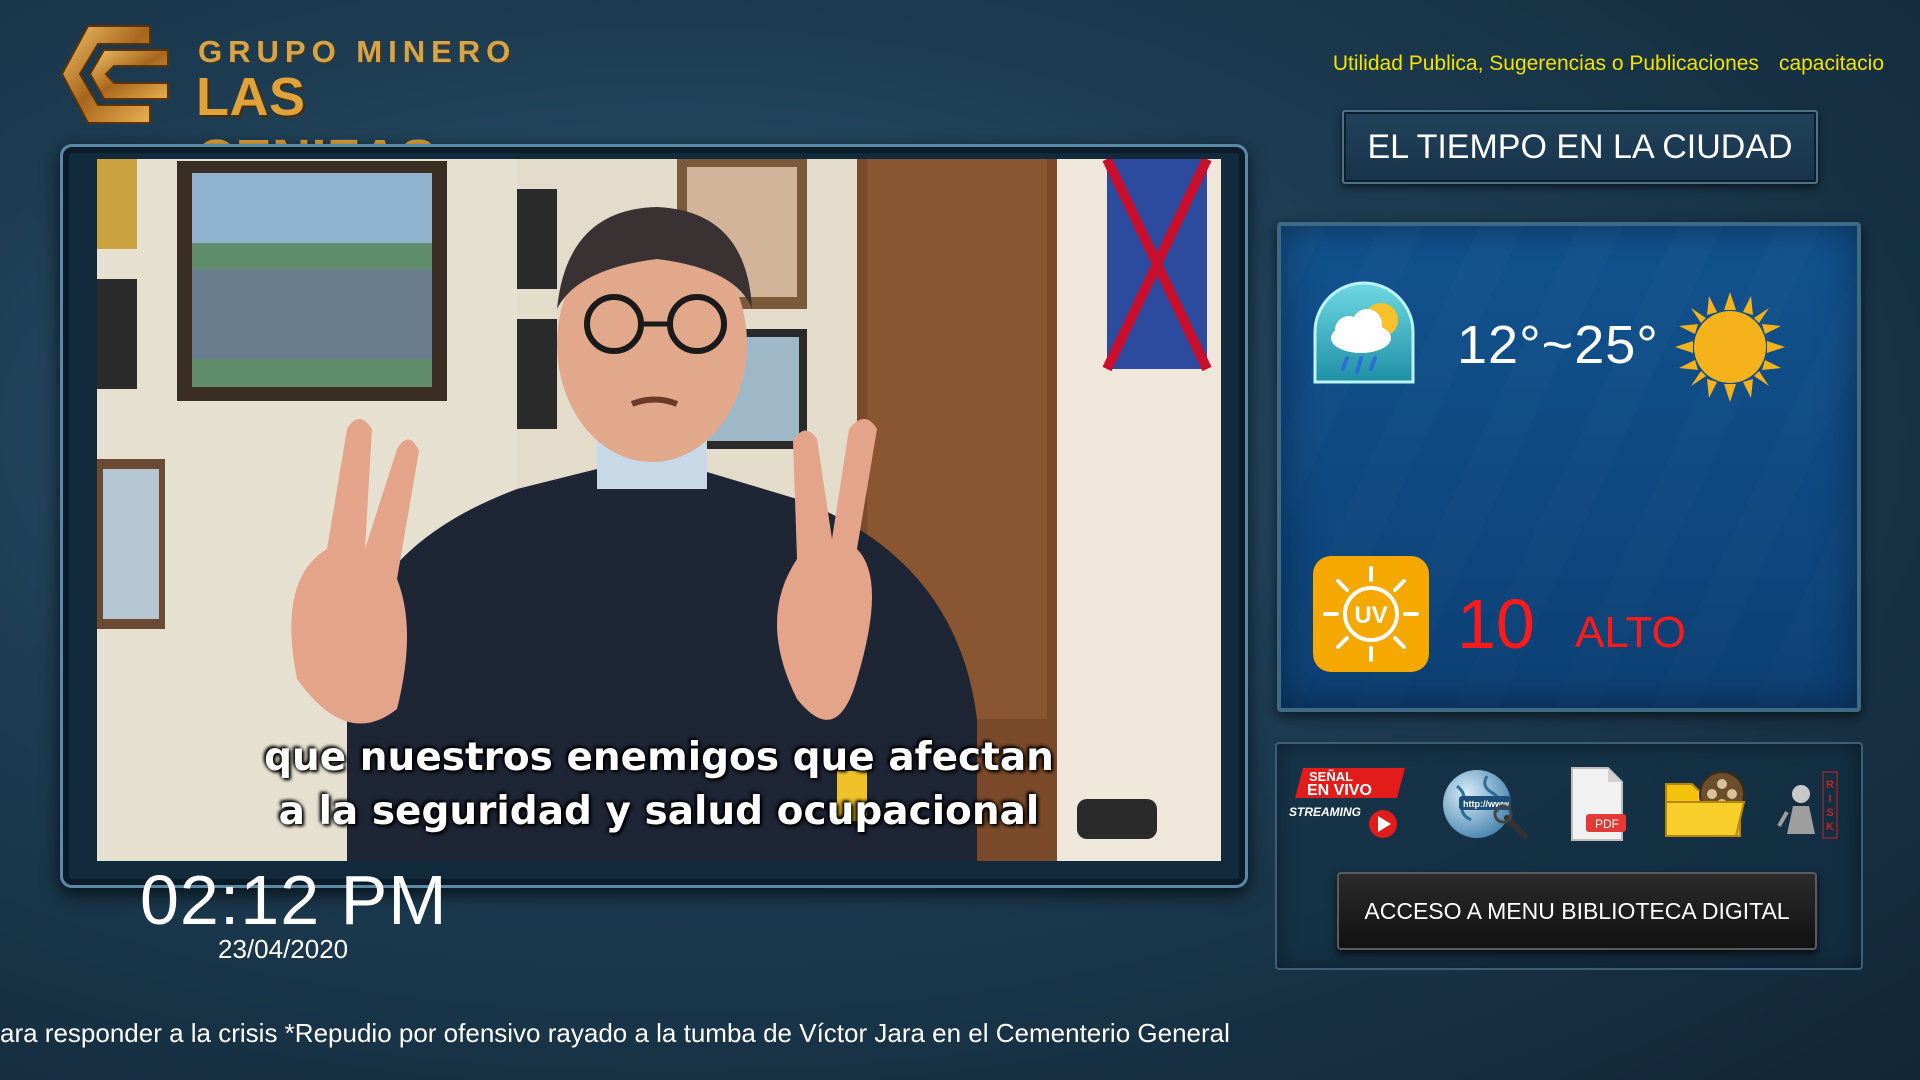 Image resolution: width=1920 pixels, height=1080 pixels. I want to click on risk-label-k: K, so click(1830, 827).